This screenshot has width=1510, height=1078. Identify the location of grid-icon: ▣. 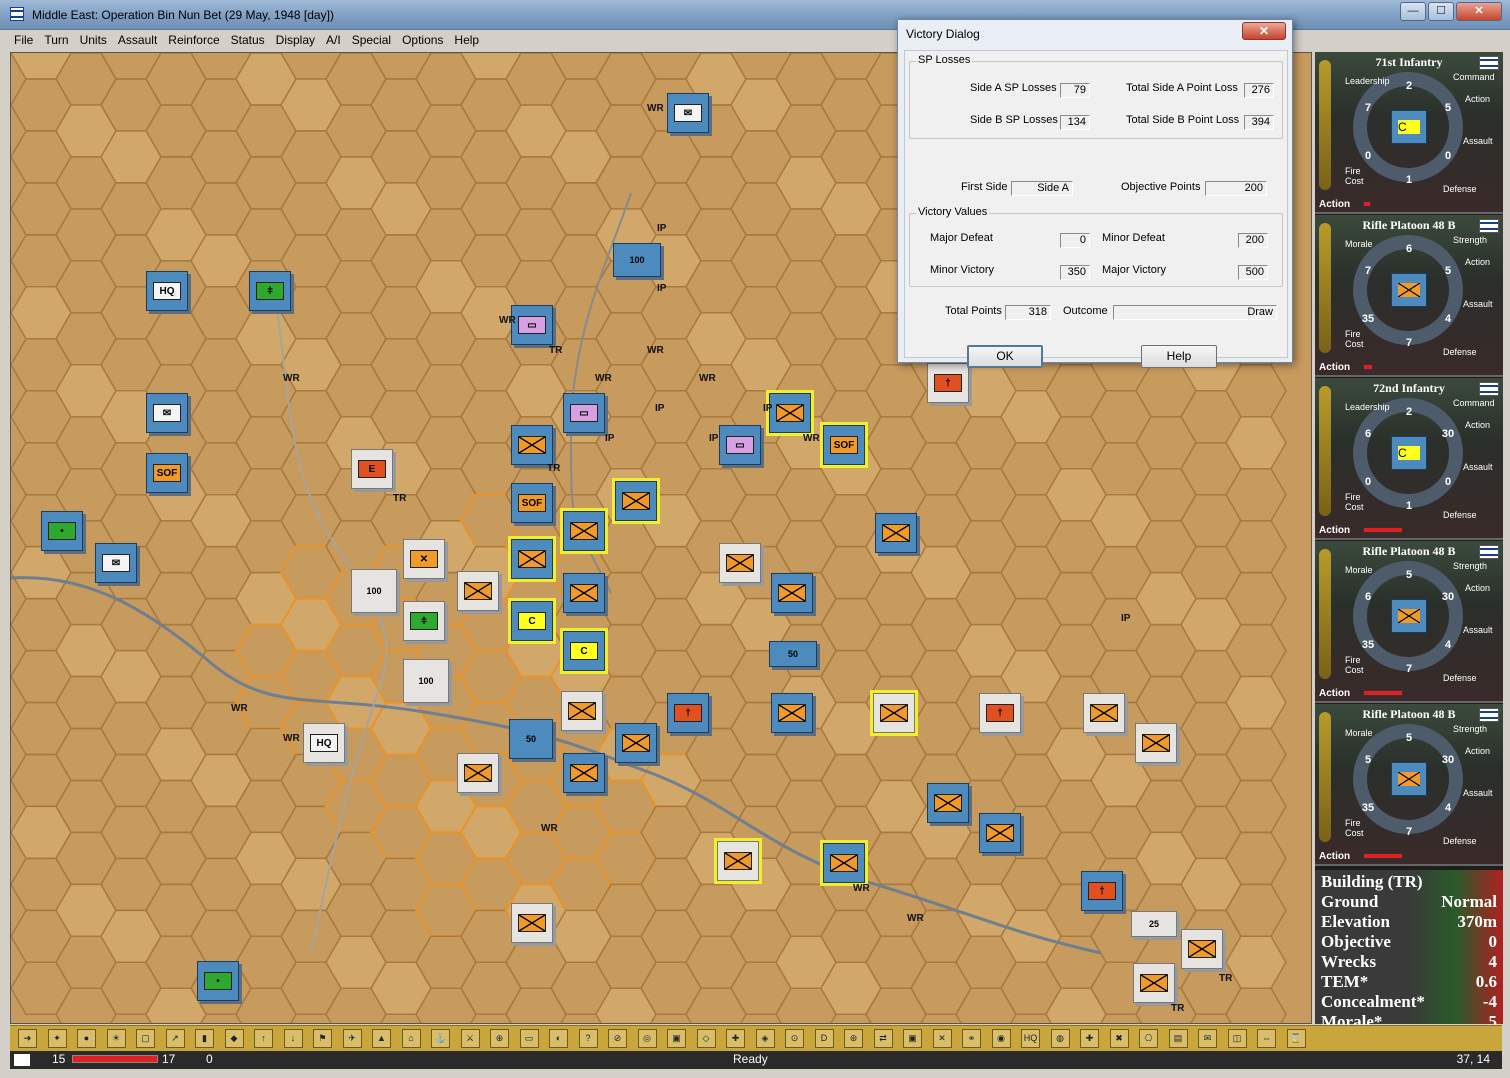
(676, 1038).